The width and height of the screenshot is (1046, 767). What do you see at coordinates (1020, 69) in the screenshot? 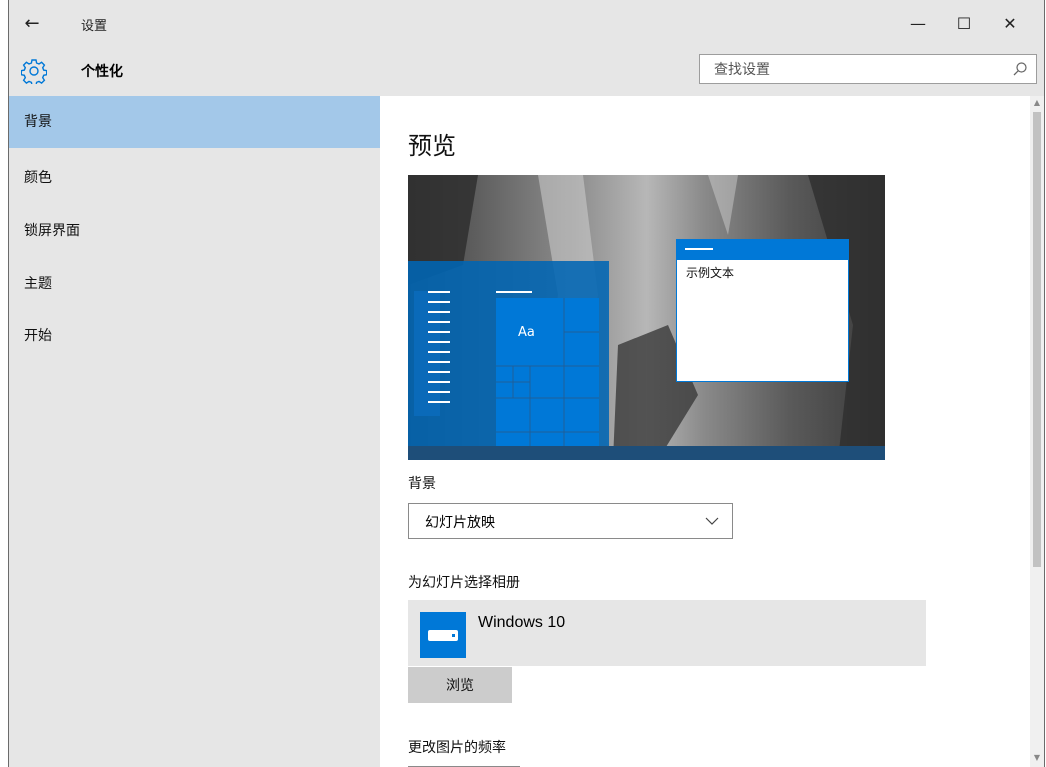
I see `search-icon` at bounding box center [1020, 69].